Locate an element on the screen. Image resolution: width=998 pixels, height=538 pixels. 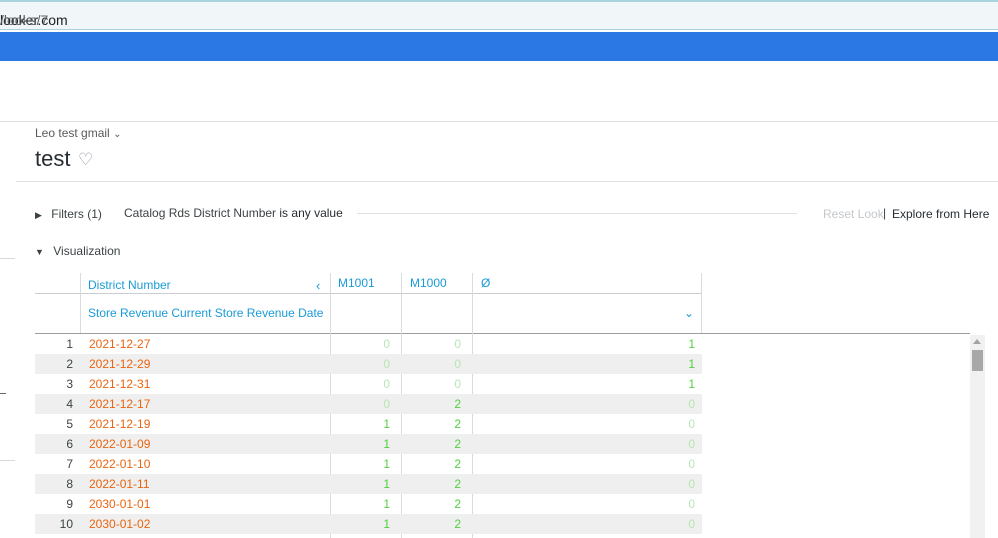
caret-down-icon: ▼ is located at coordinates (39, 252).